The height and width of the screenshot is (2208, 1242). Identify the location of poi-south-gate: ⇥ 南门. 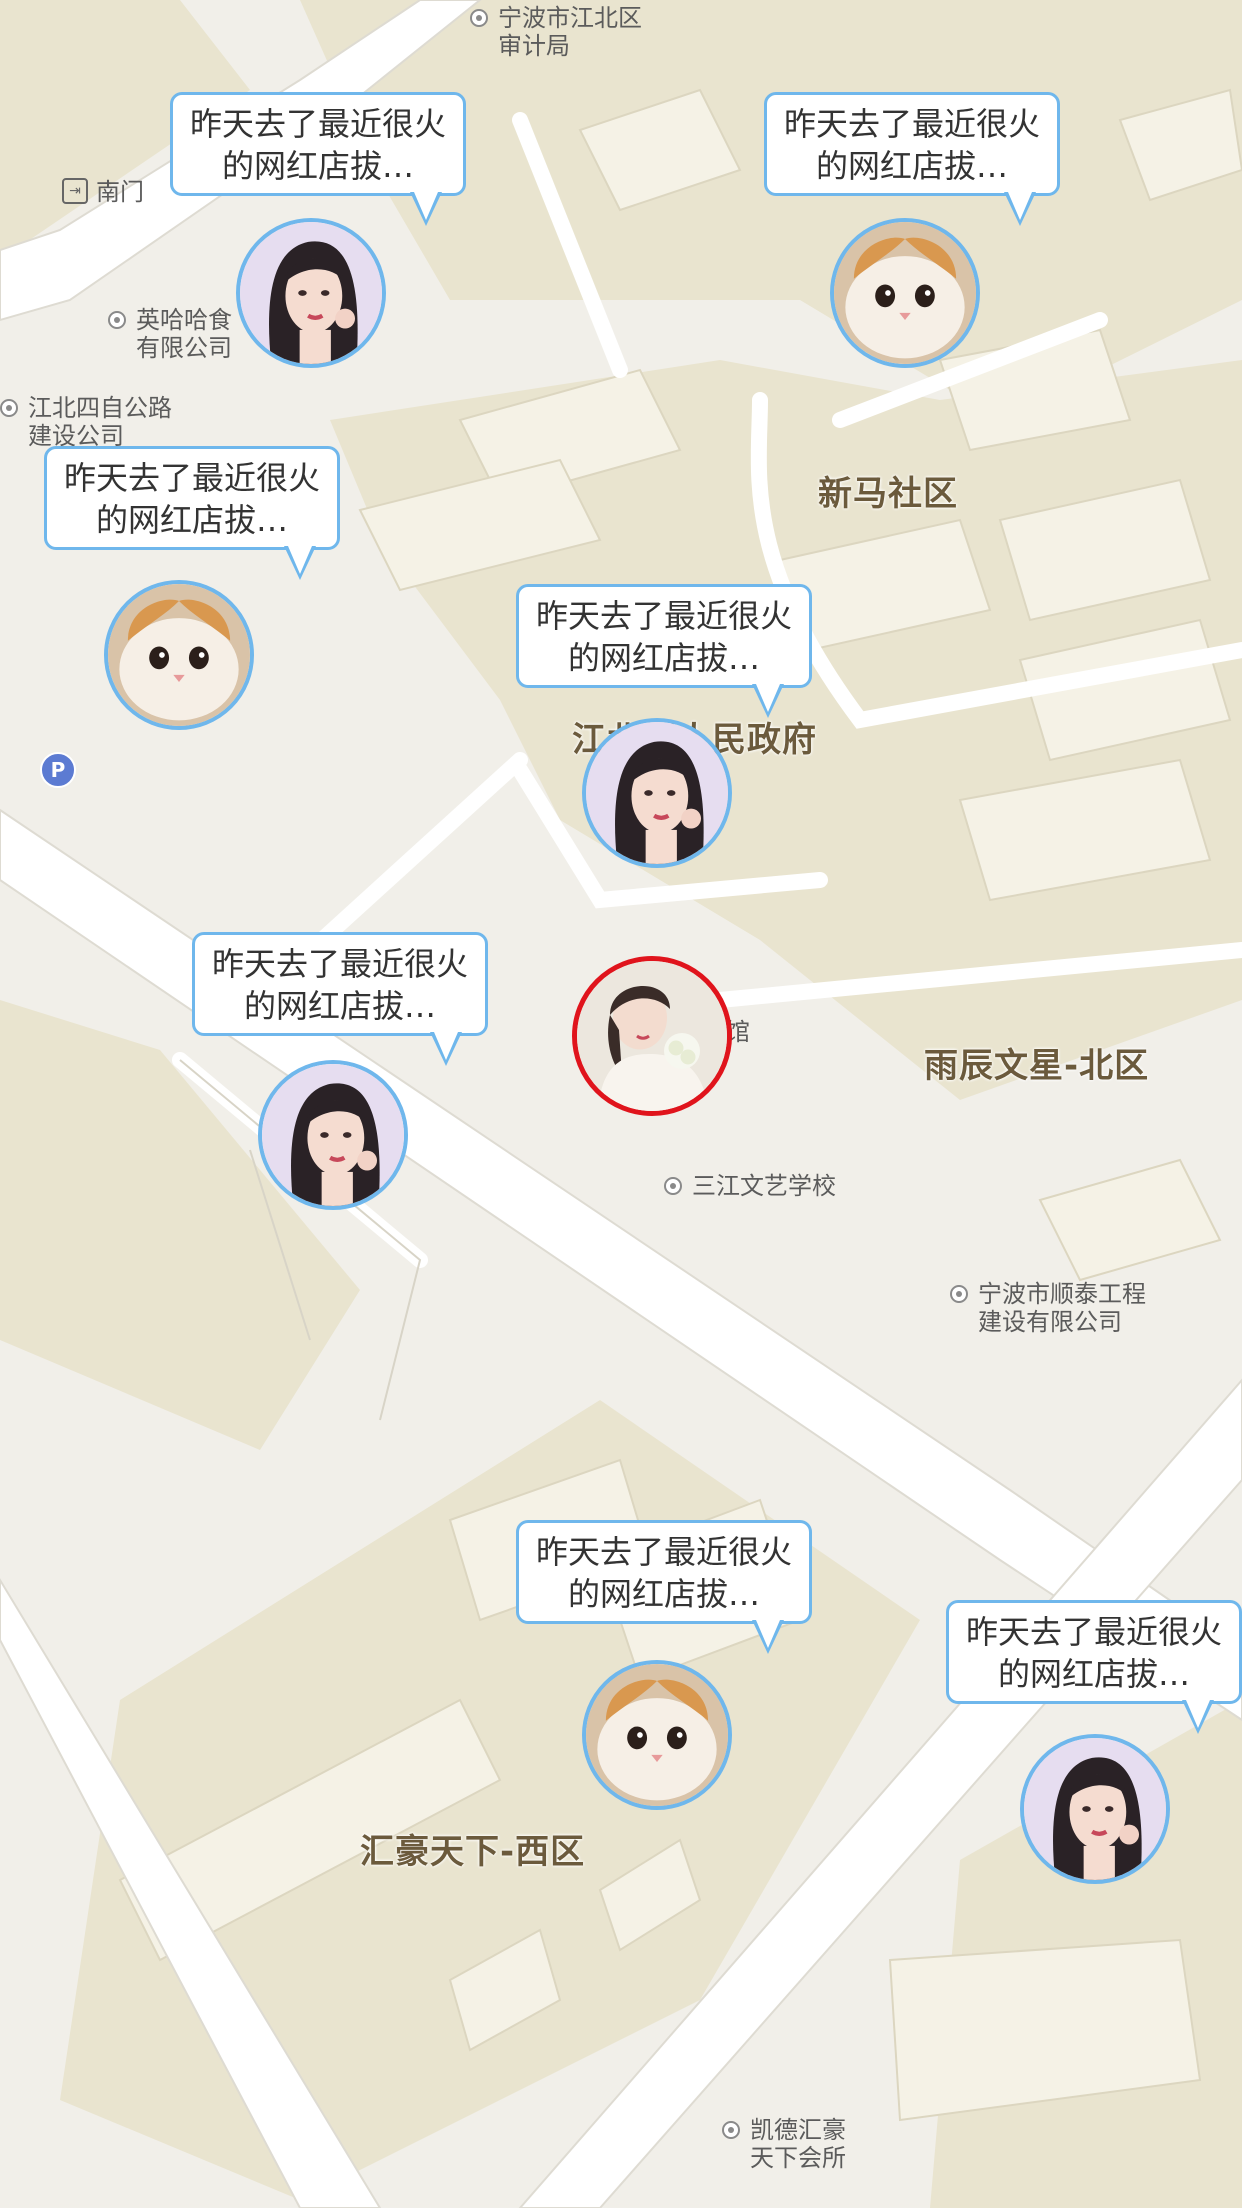
(103, 192).